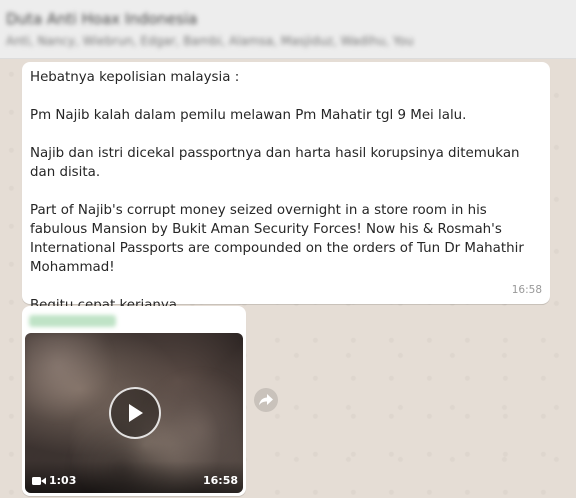  I want to click on play-button, so click(135, 413).